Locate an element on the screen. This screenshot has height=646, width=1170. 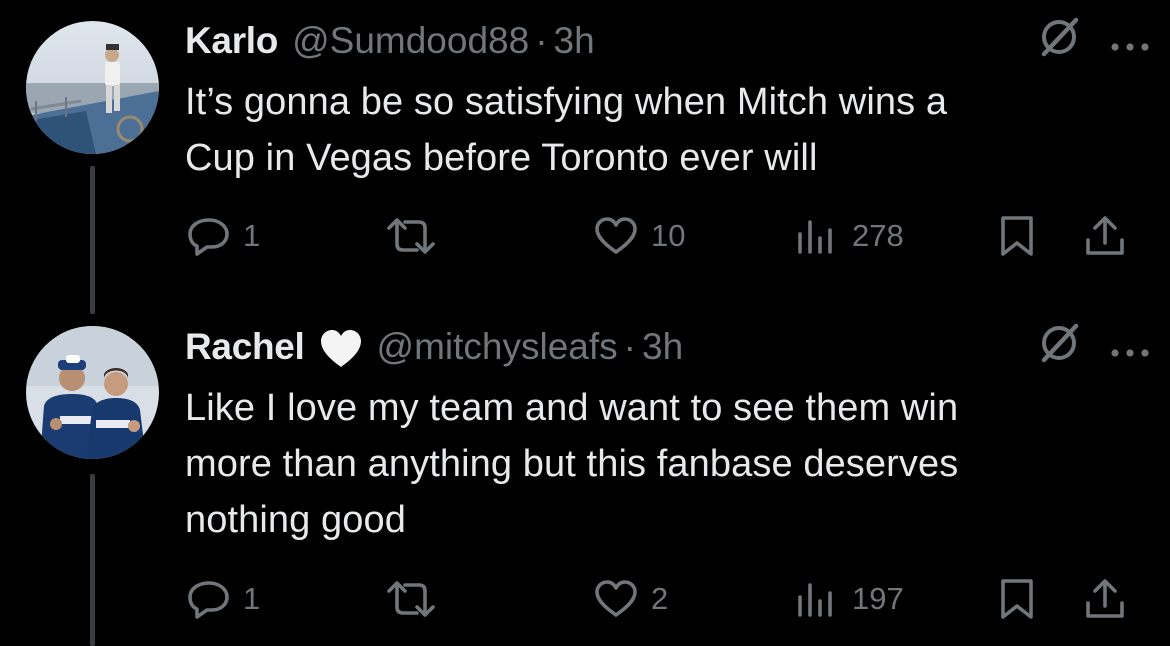
display-name: Karlo is located at coordinates (231, 41).